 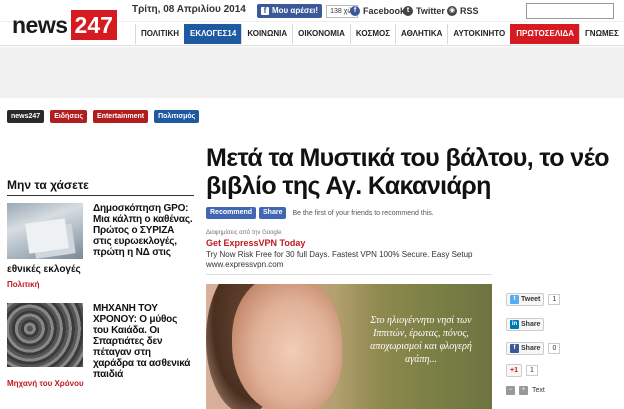 What do you see at coordinates (570, 11) in the screenshot?
I see `search-input` at bounding box center [570, 11].